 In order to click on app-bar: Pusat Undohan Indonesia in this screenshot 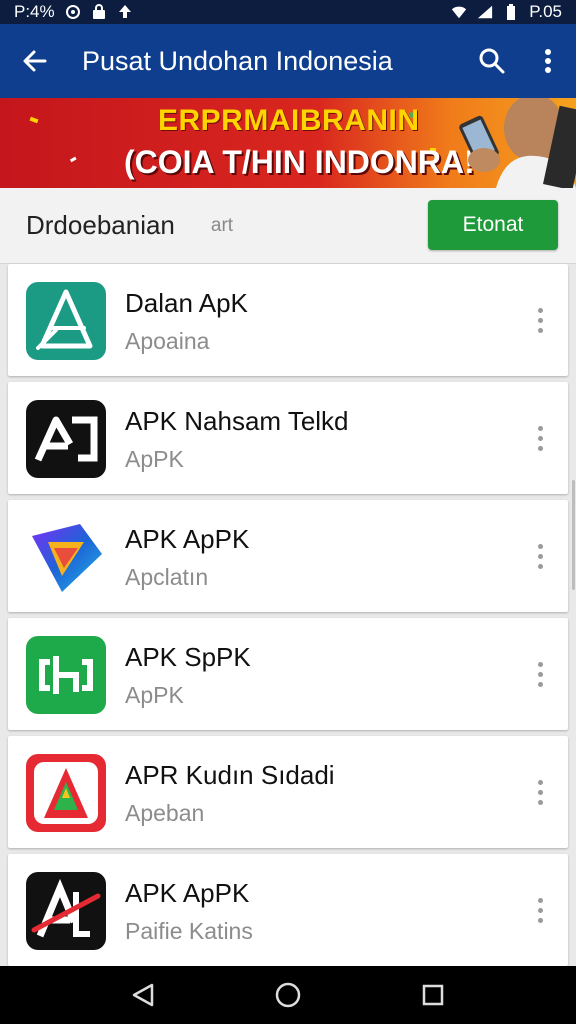, I will do `click(288, 61)`.